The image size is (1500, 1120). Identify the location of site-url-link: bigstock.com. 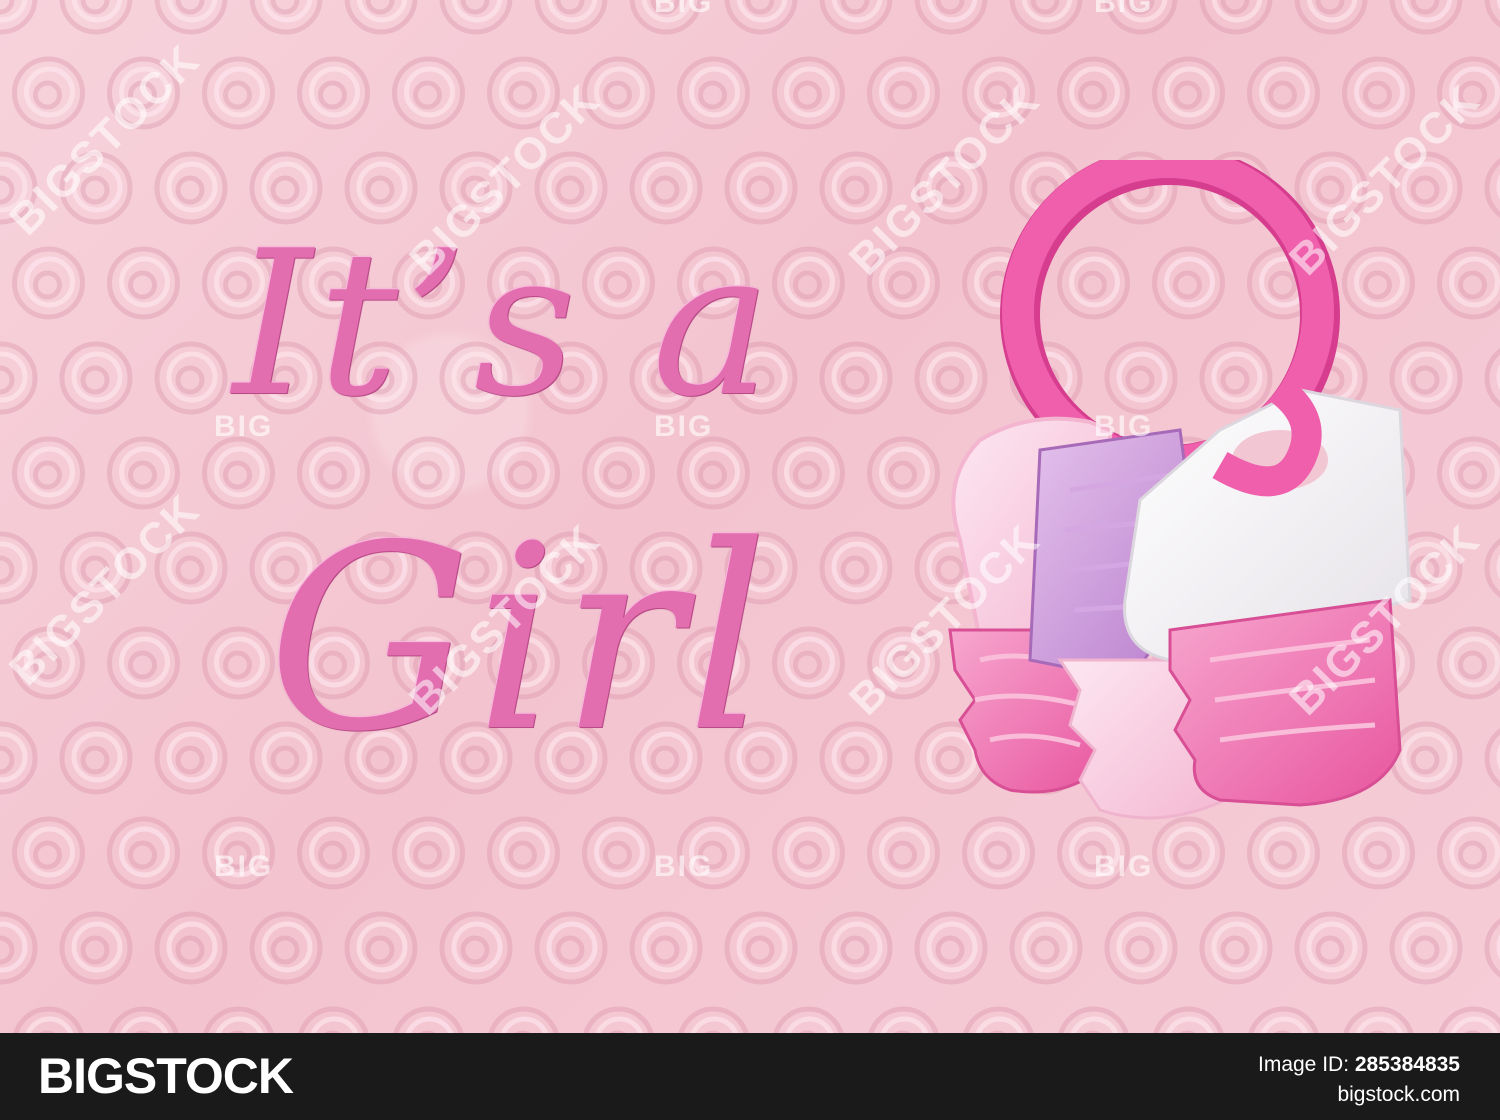
(1398, 1095).